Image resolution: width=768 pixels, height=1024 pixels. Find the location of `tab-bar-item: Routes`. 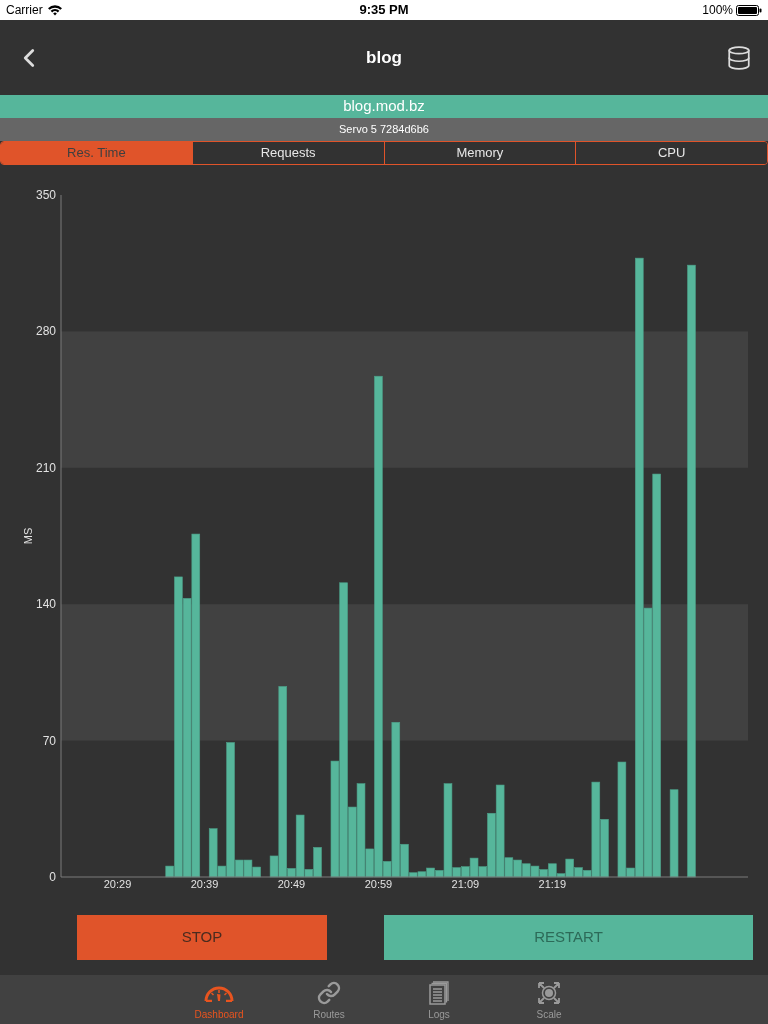

tab-bar-item: Routes is located at coordinates (329, 999).